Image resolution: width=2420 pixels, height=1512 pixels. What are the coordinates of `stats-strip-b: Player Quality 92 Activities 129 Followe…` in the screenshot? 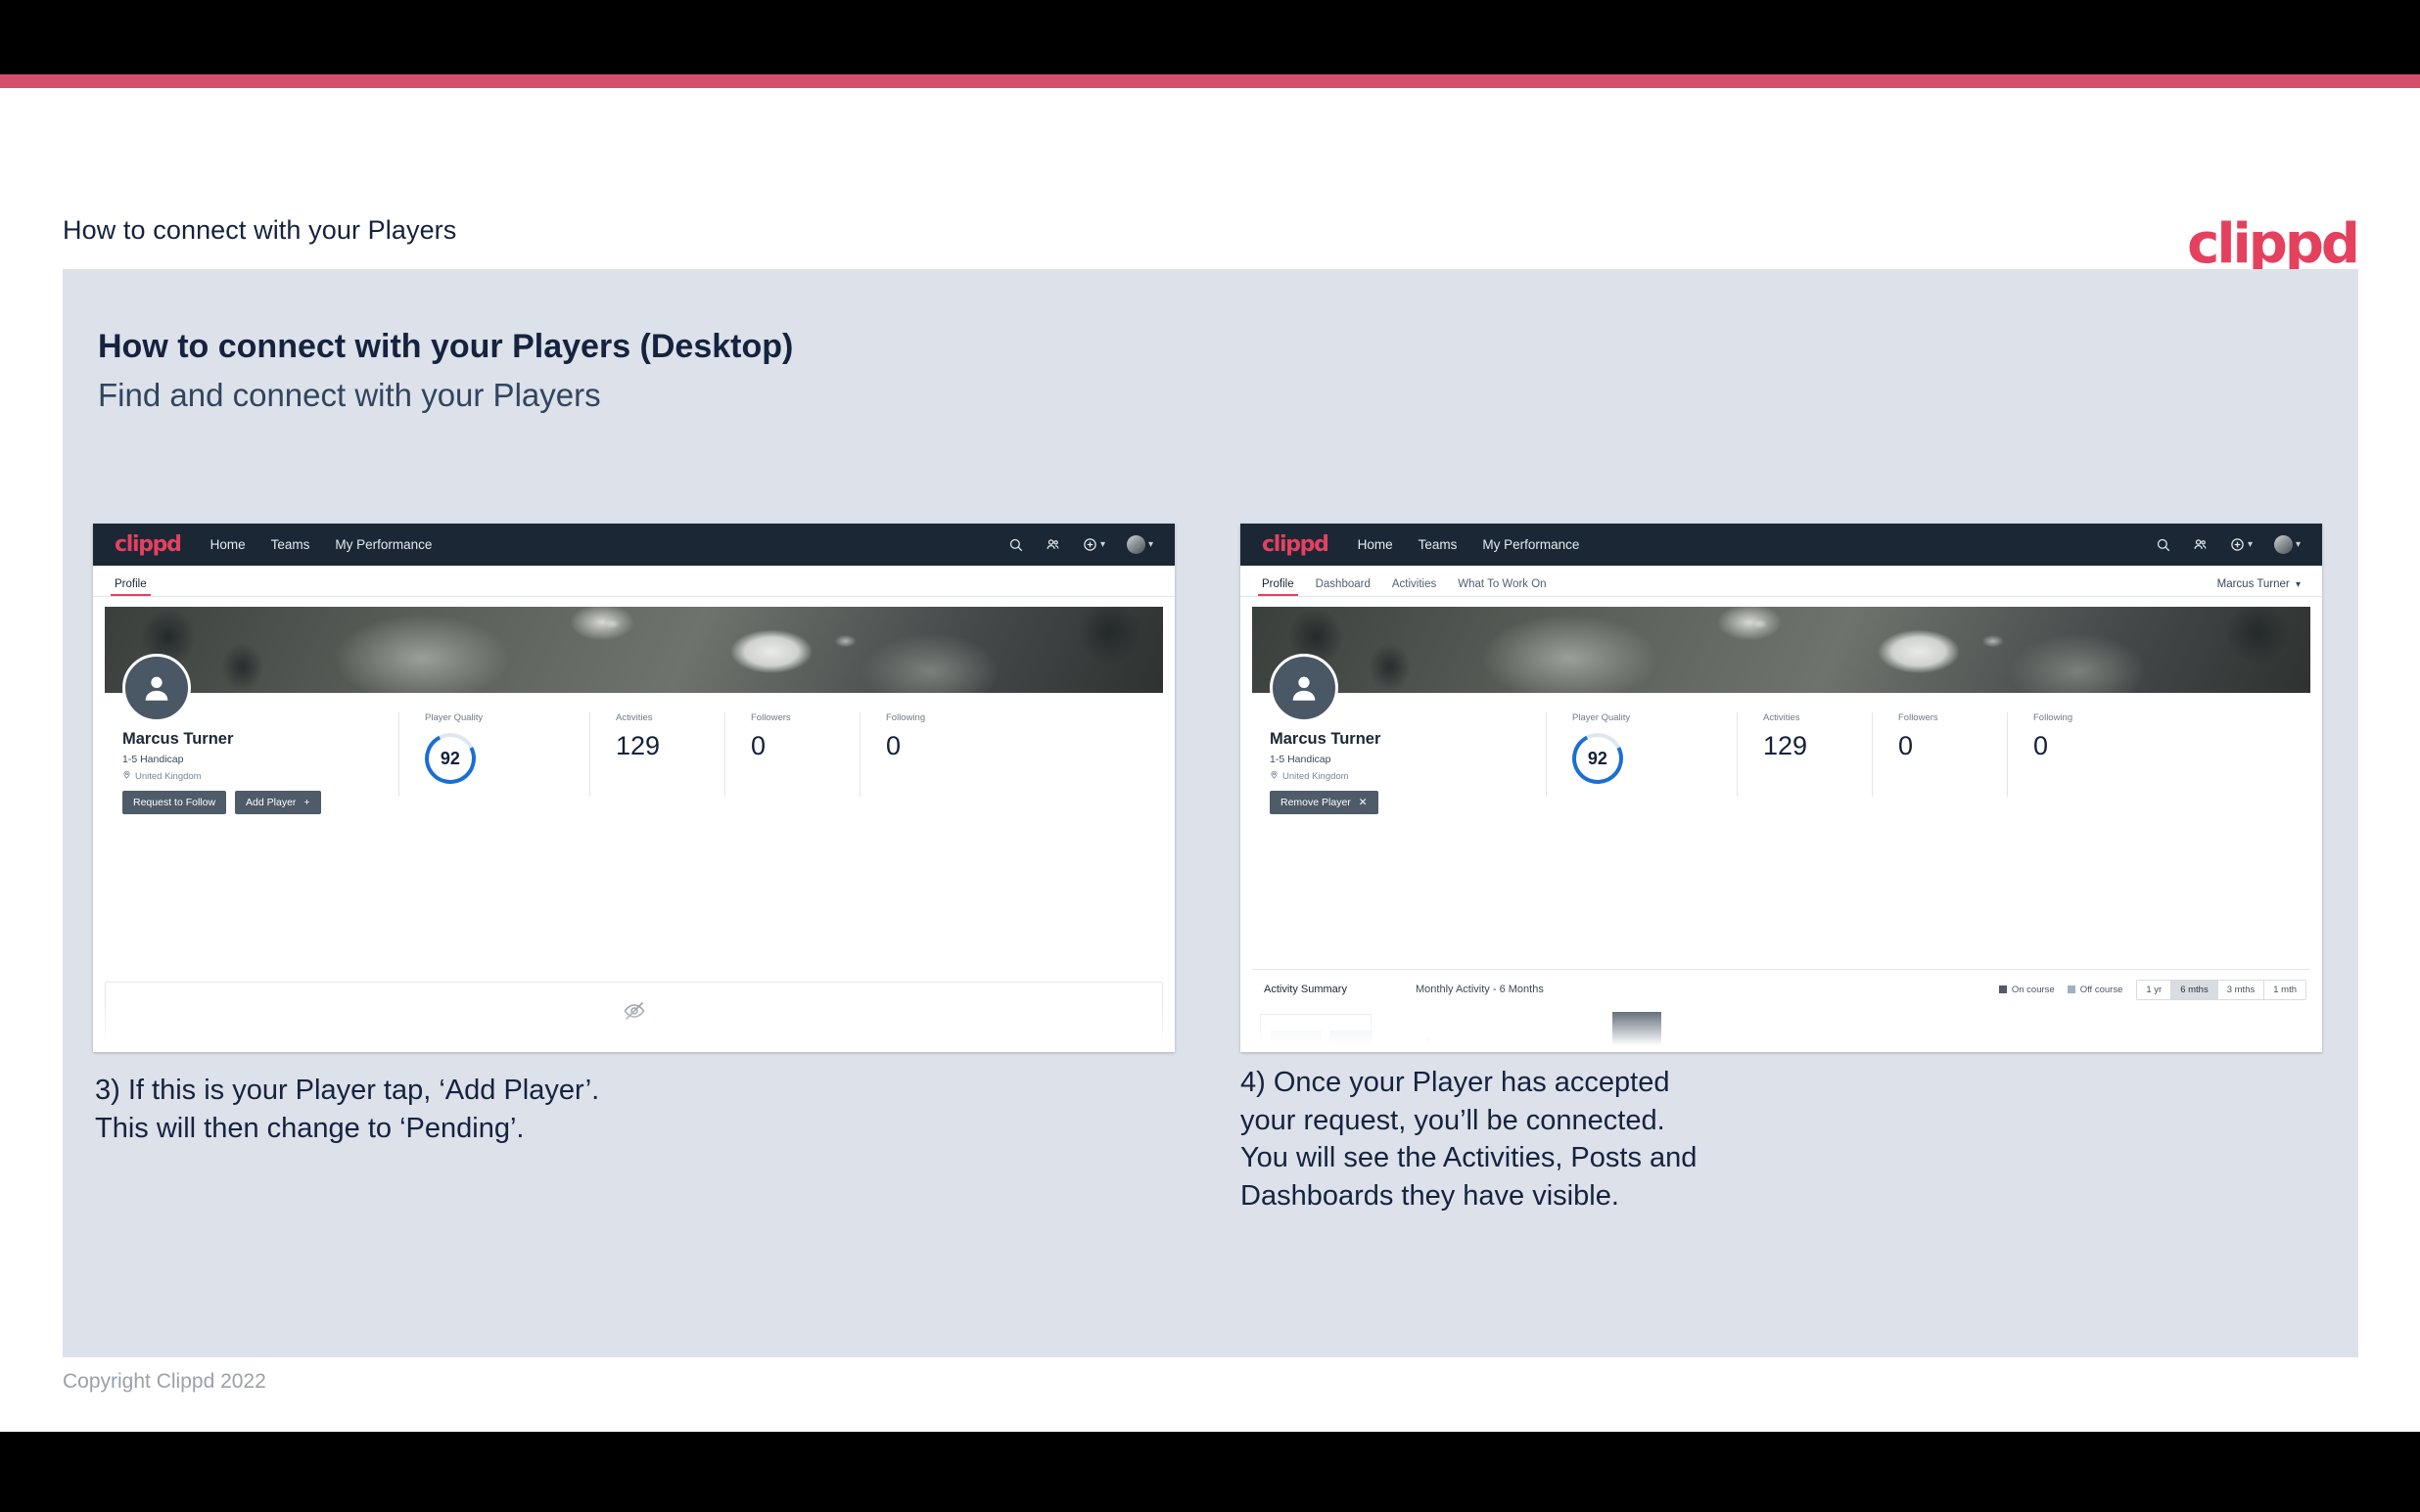 It's located at (1923, 754).